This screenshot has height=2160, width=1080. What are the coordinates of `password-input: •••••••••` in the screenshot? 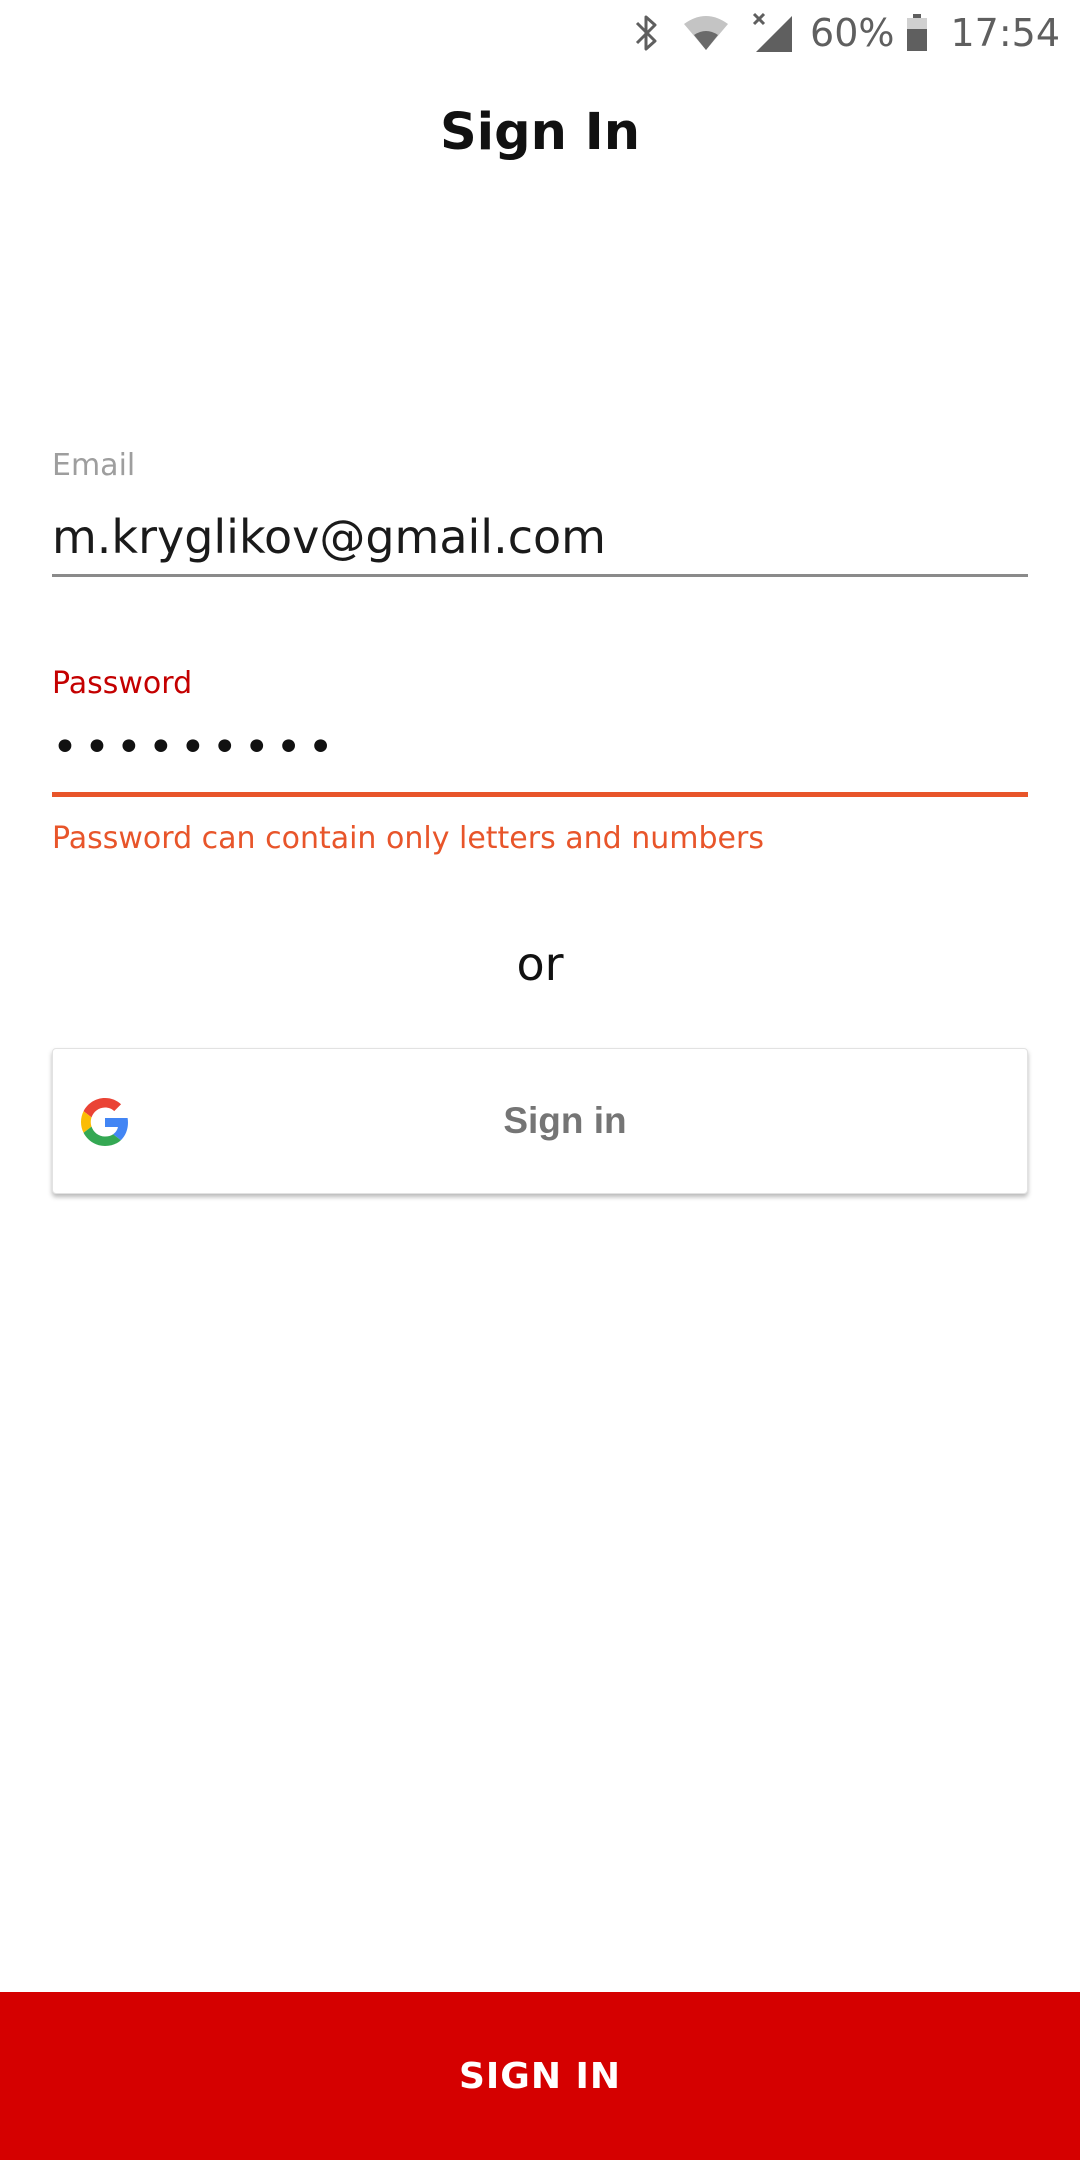 It's located at (196, 747).